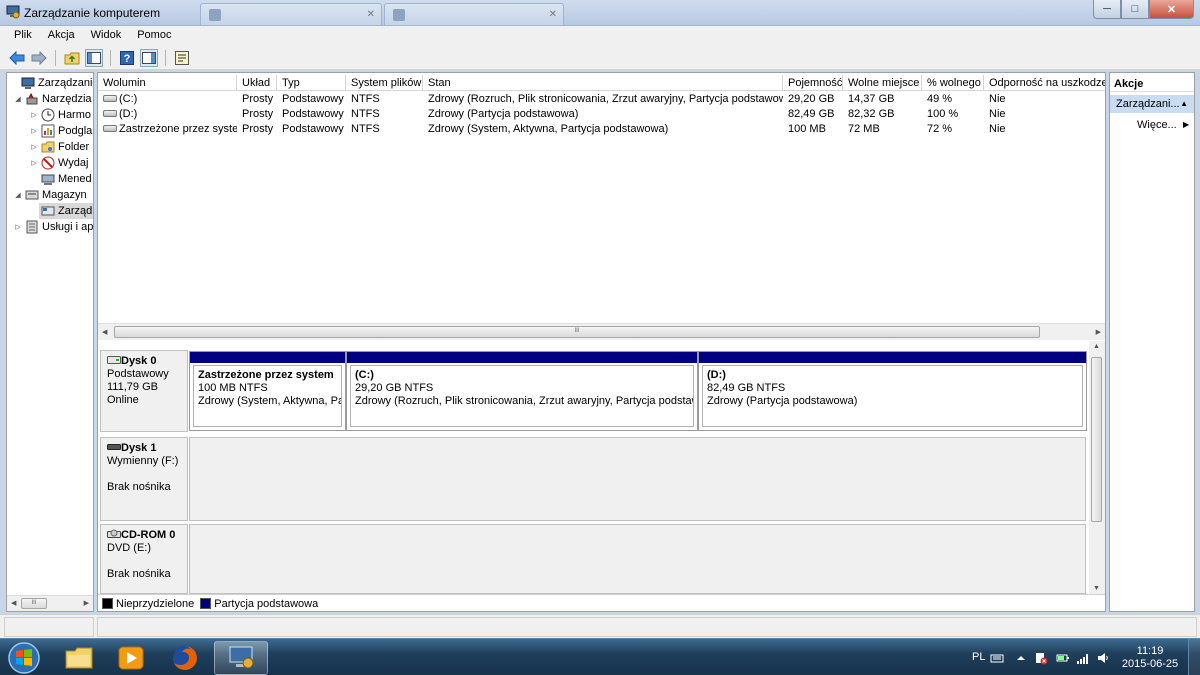  Describe the element at coordinates (23, 36) in the screenshot. I see `menu-file: Plik` at that location.